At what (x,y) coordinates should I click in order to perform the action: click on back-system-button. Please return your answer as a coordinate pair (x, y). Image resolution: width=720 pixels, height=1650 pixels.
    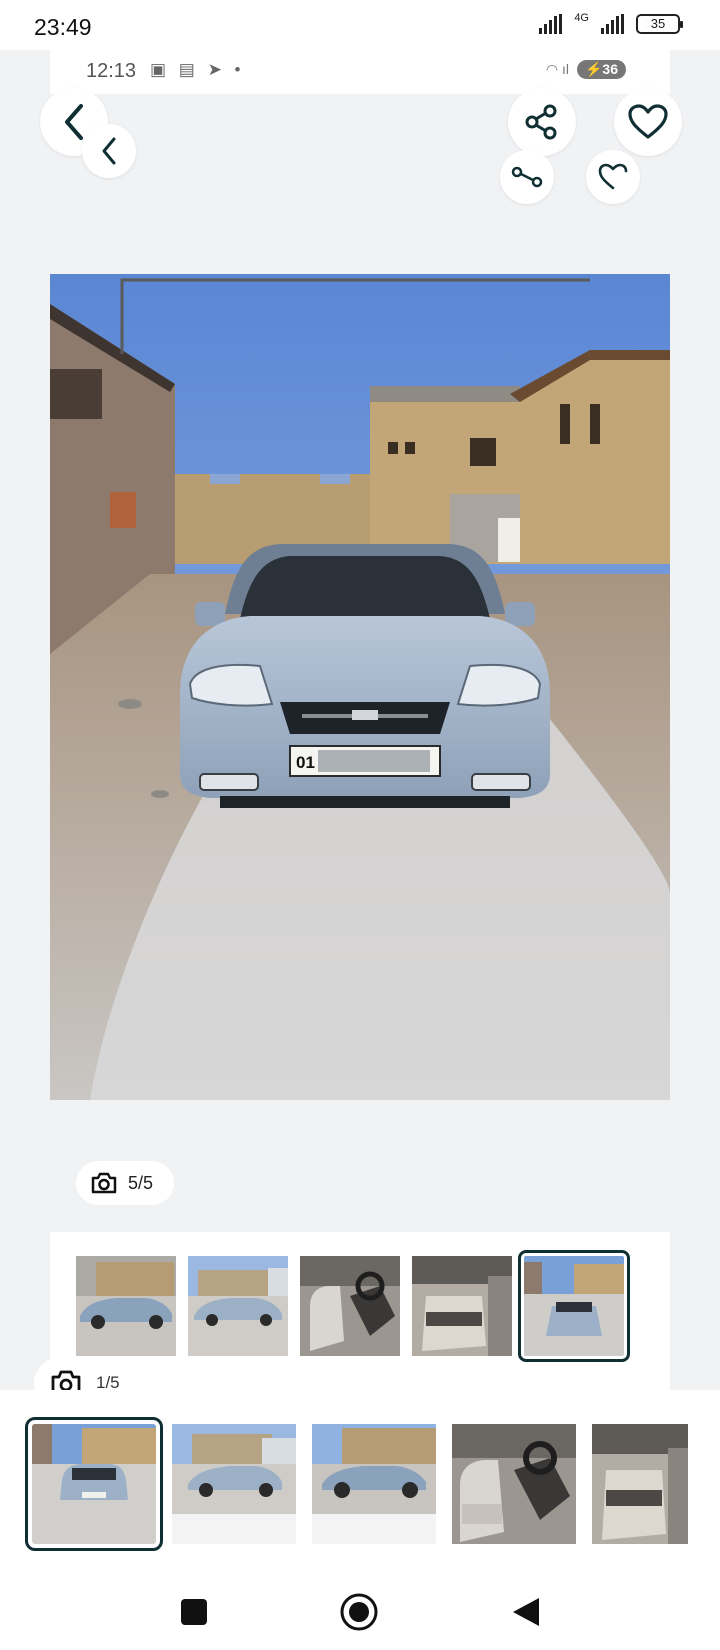
    Looking at the image, I should click on (526, 1612).